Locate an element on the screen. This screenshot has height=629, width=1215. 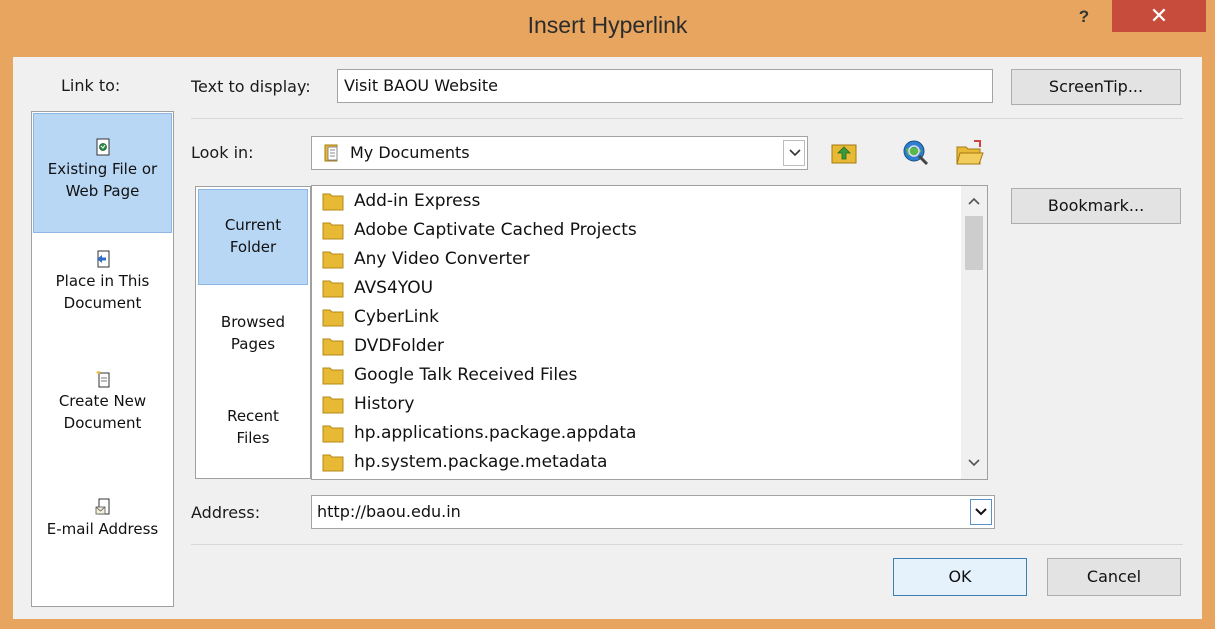
new-document-icon is located at coordinates (102, 379).